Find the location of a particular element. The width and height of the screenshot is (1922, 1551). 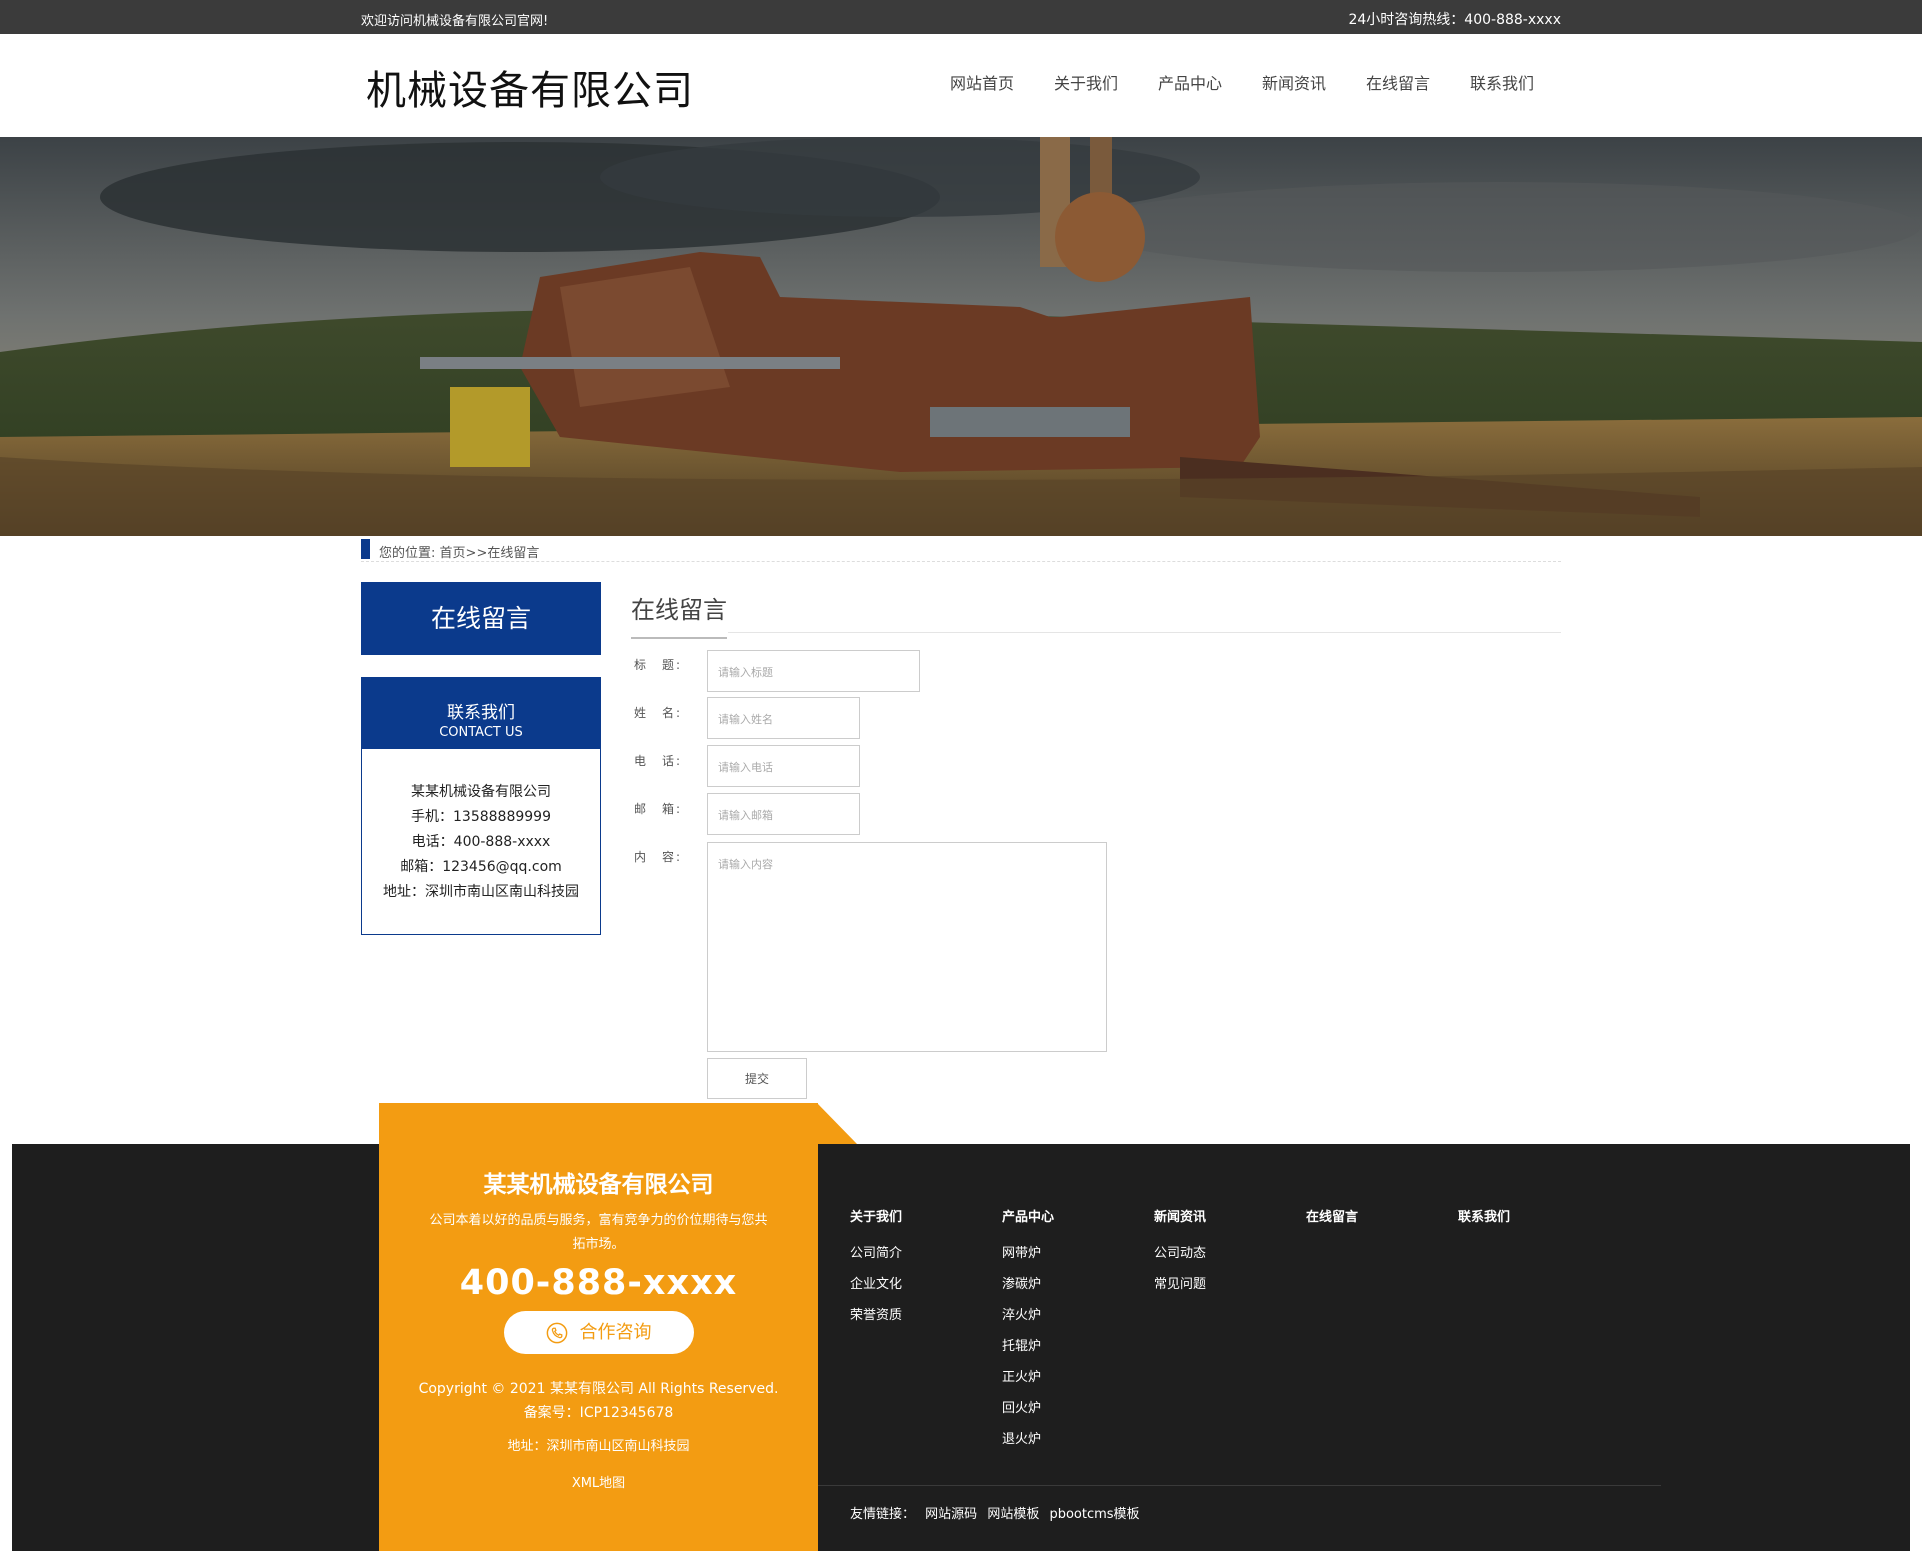

email-label: 邮 箱: is located at coordinates (658, 809).